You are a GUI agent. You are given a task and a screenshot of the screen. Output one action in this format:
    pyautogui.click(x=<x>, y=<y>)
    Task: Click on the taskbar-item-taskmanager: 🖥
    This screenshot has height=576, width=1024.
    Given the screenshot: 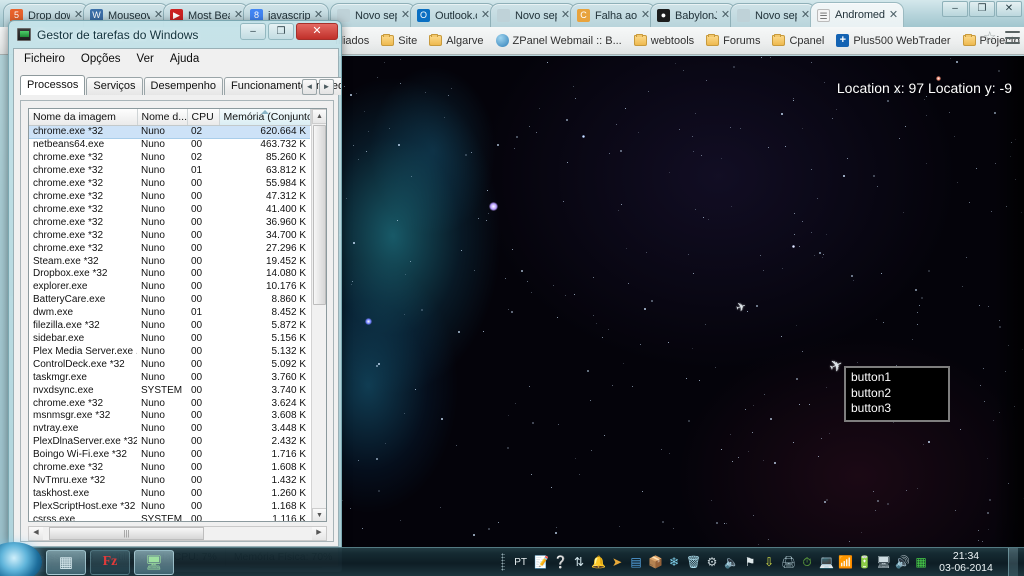 What is the action you would take?
    pyautogui.click(x=154, y=562)
    